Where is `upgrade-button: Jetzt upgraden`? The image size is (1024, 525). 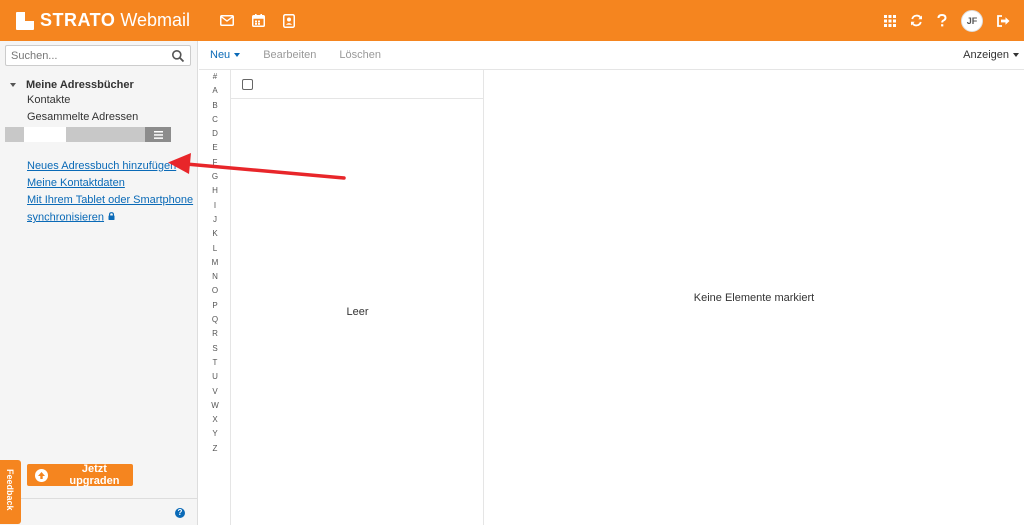
upgrade-button: Jetzt upgraden is located at coordinates (80, 475).